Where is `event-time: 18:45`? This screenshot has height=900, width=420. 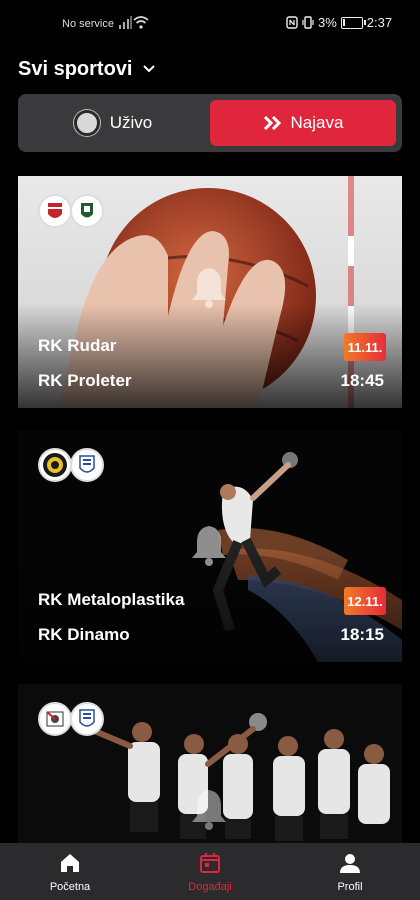
event-time: 18:45 is located at coordinates (362, 380).